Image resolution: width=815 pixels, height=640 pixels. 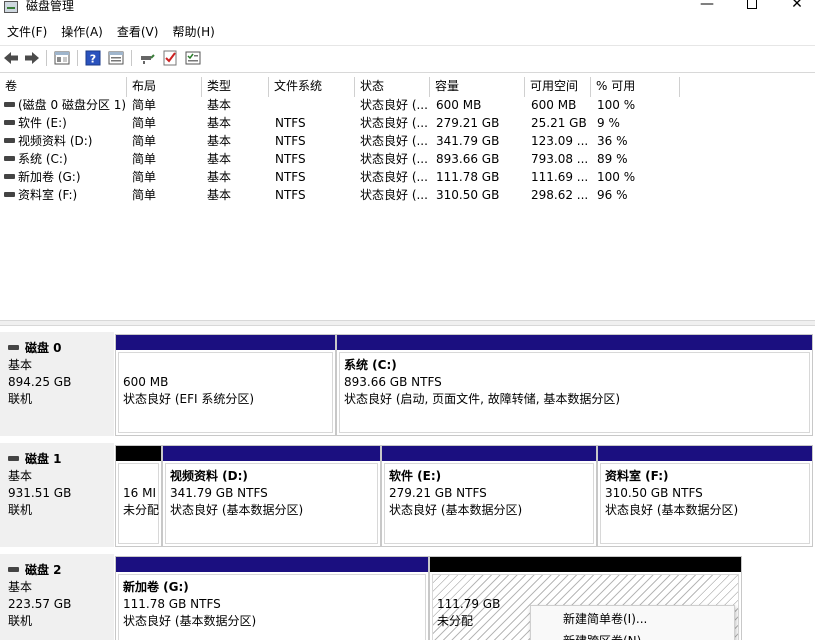 I want to click on menu-file: 文件(F), so click(x=27, y=32).